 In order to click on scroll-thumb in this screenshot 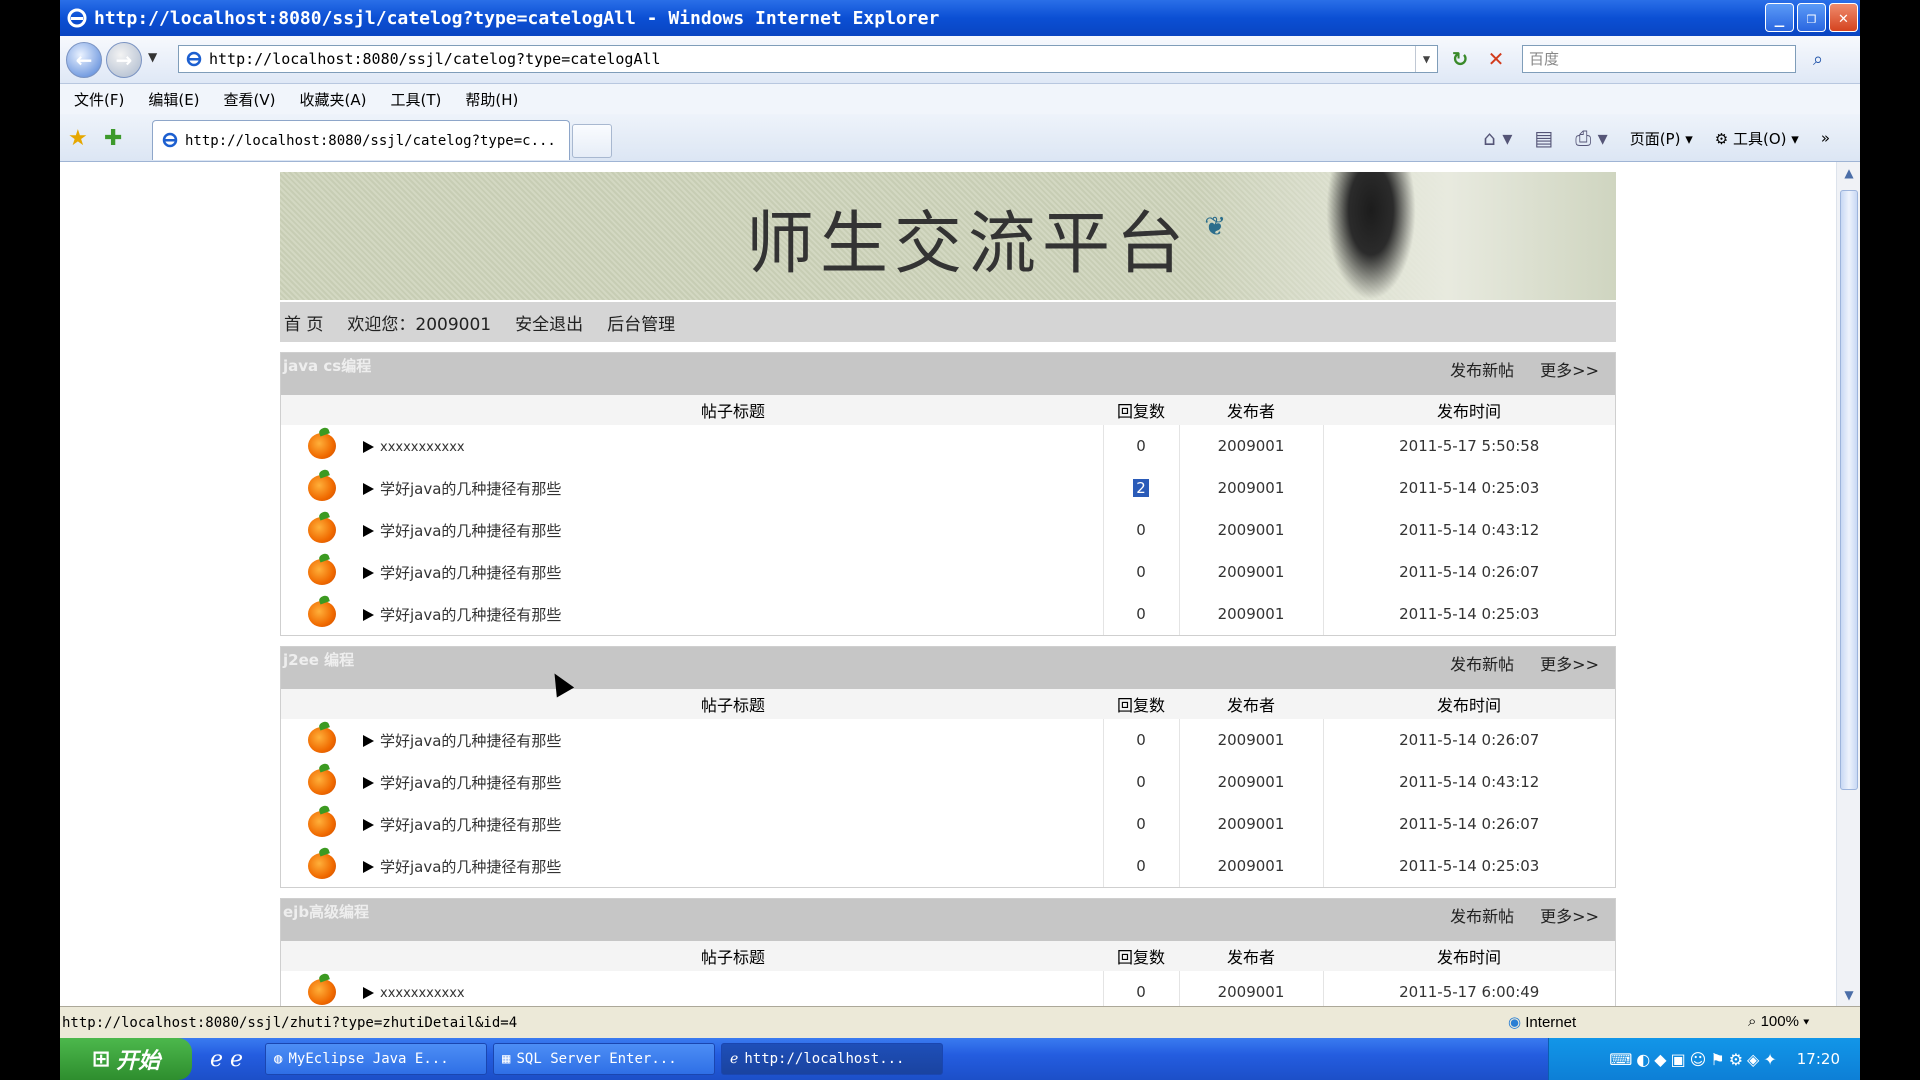, I will do `click(1849, 490)`.